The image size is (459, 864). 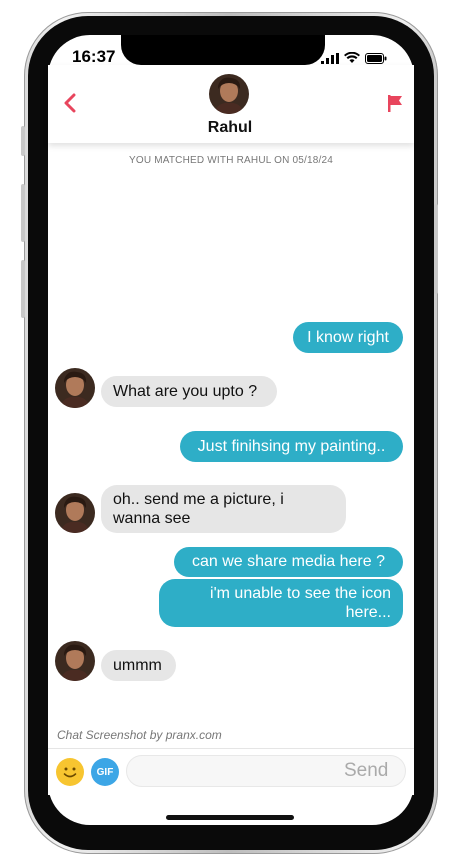 What do you see at coordinates (230, 817) in the screenshot?
I see `home-indicator` at bounding box center [230, 817].